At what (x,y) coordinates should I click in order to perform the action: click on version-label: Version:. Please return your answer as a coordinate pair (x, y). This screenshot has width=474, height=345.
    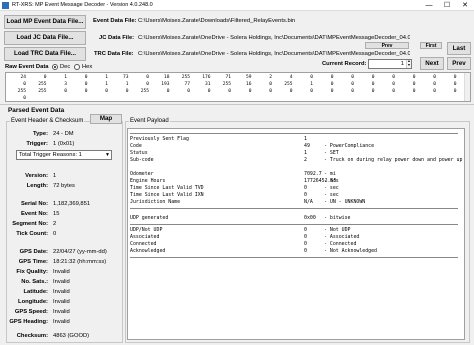
    Looking at the image, I should click on (36, 176).